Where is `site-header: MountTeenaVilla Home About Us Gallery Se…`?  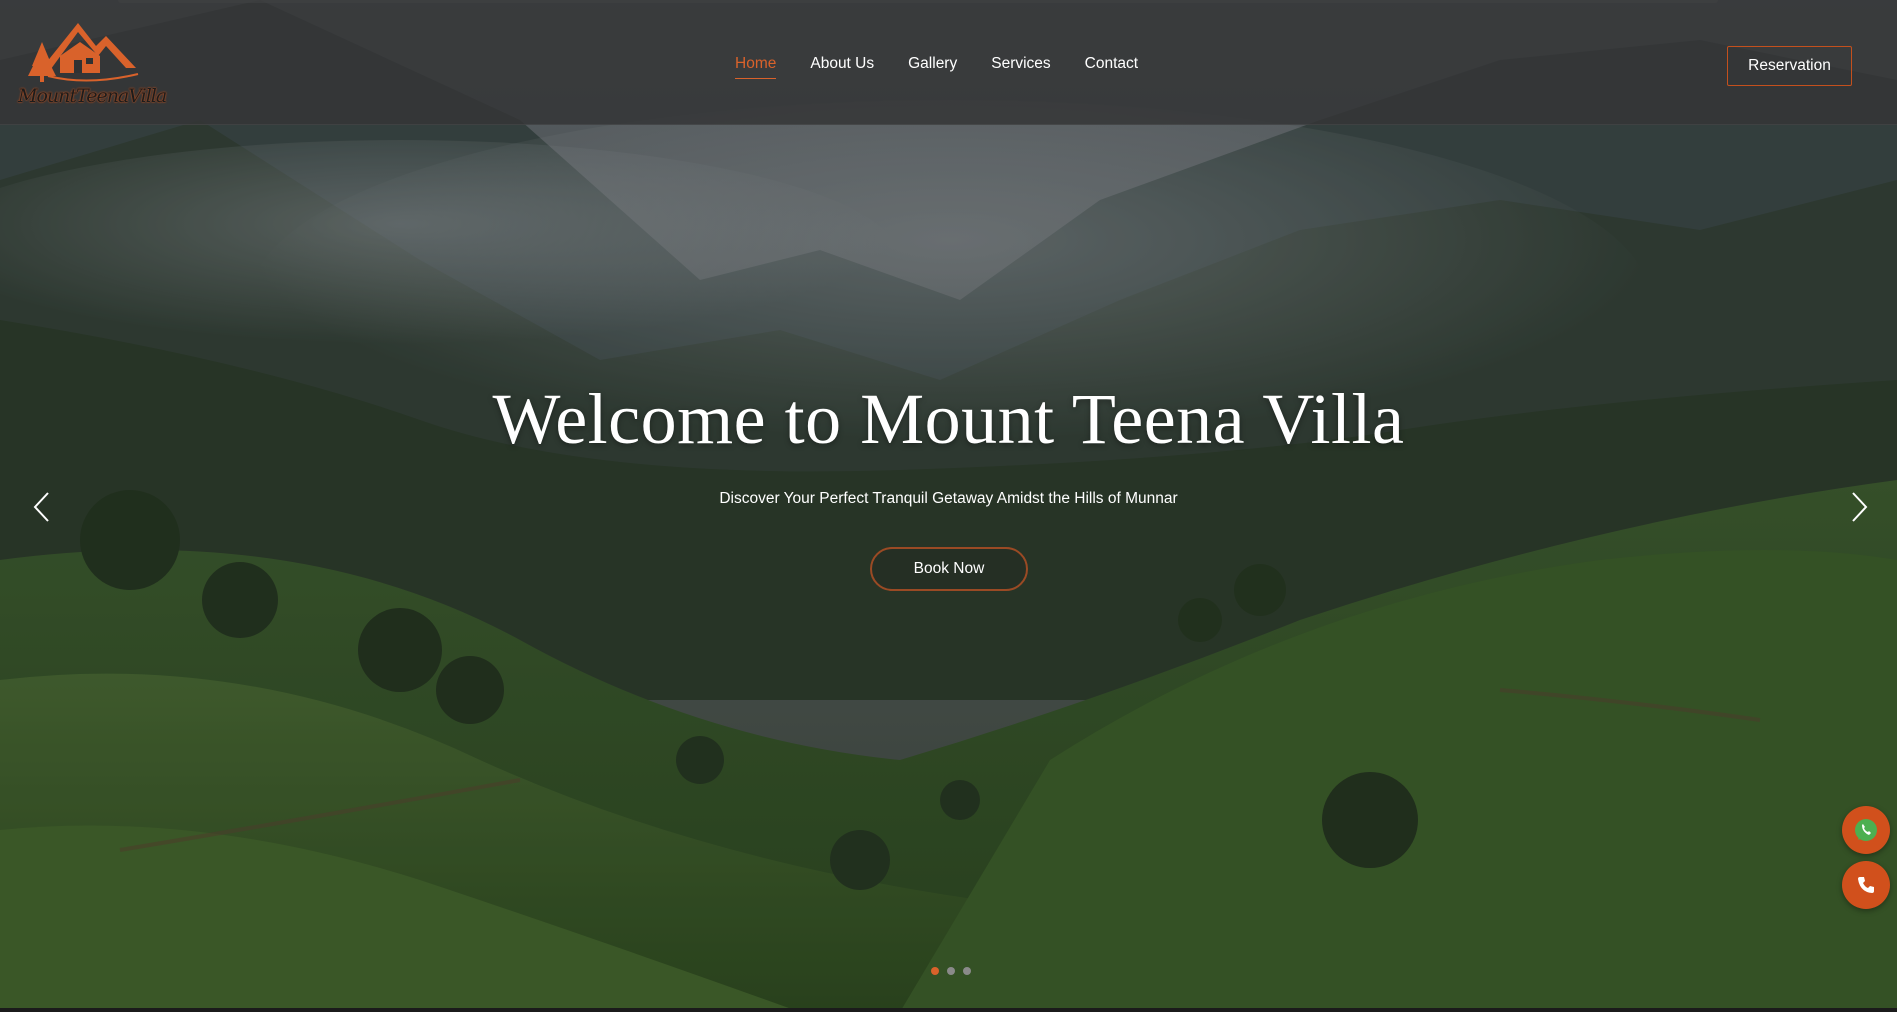
site-header: MountTeenaVilla Home About Us Gallery Se… is located at coordinates (948, 62).